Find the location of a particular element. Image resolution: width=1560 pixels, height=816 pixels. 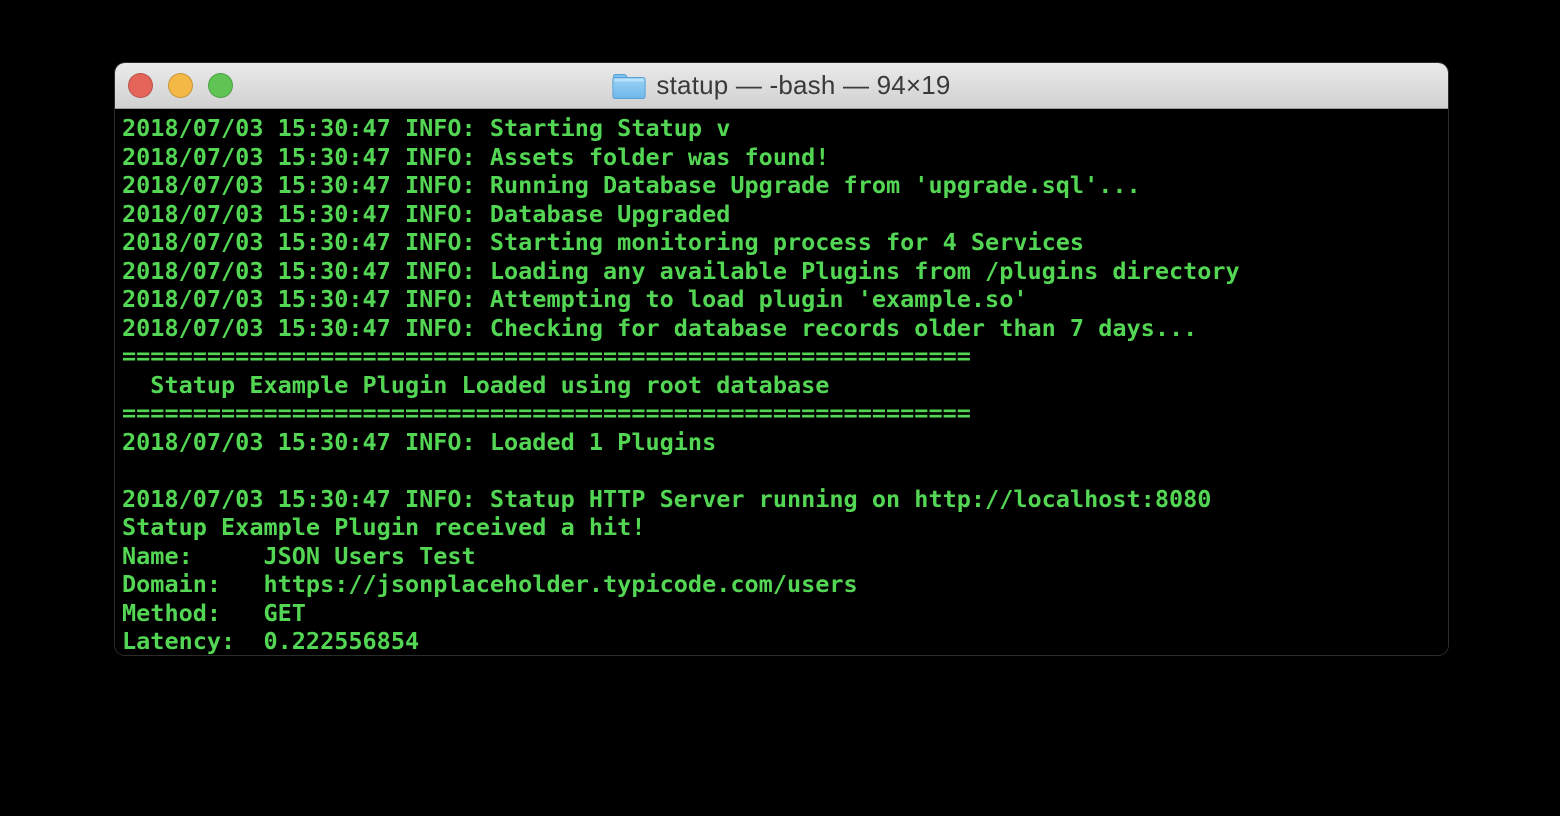

window-title: statup — -bash — 94×19 is located at coordinates (803, 85).